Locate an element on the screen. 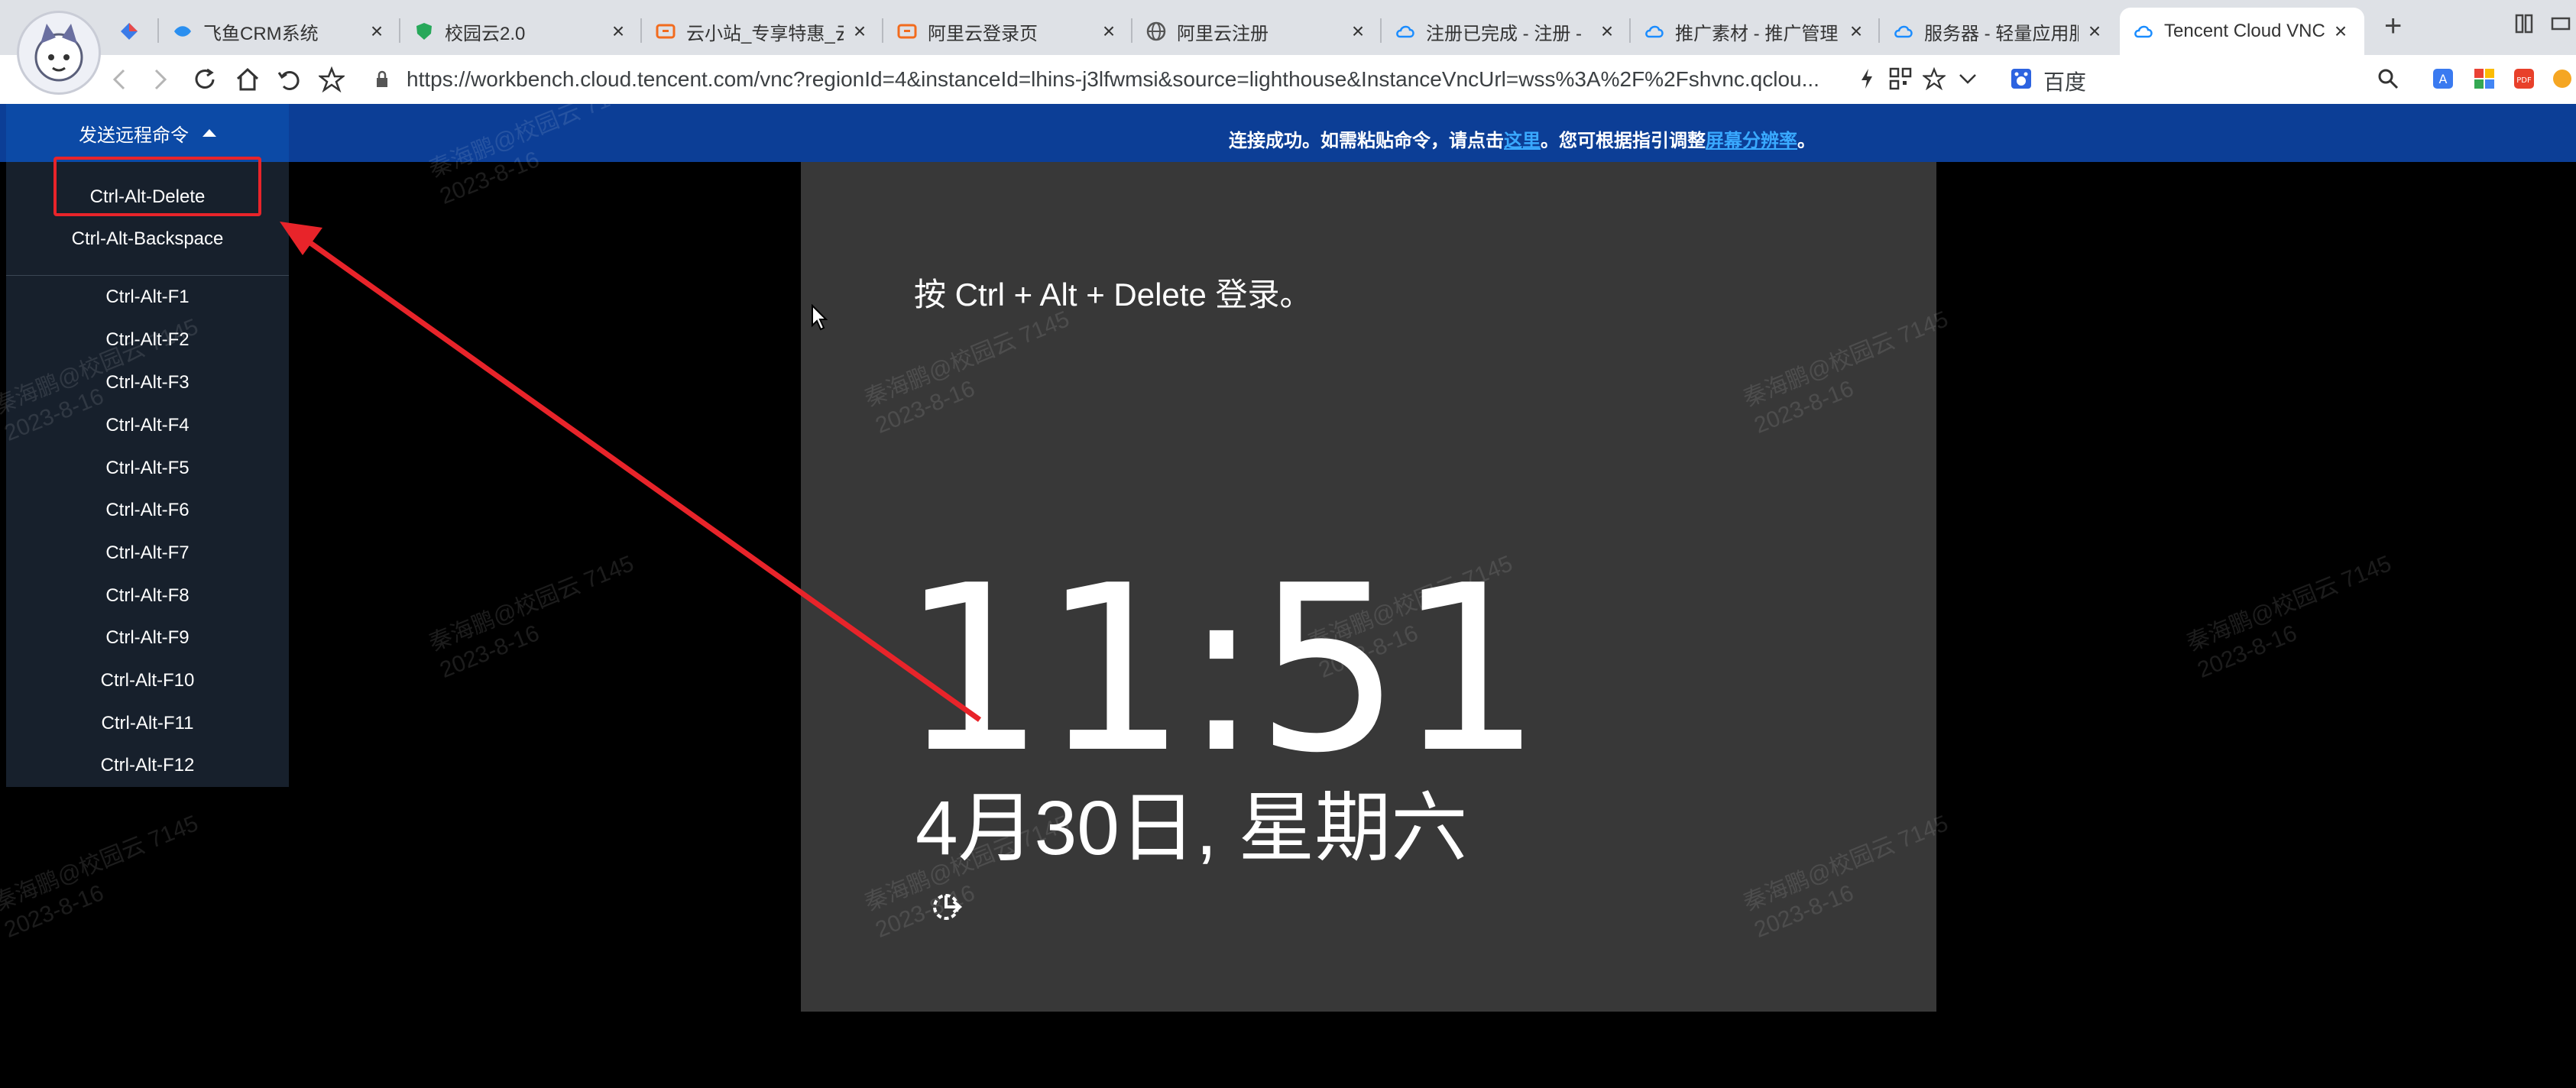 The image size is (2576, 1088). reload-icon is located at coordinates (205, 79).